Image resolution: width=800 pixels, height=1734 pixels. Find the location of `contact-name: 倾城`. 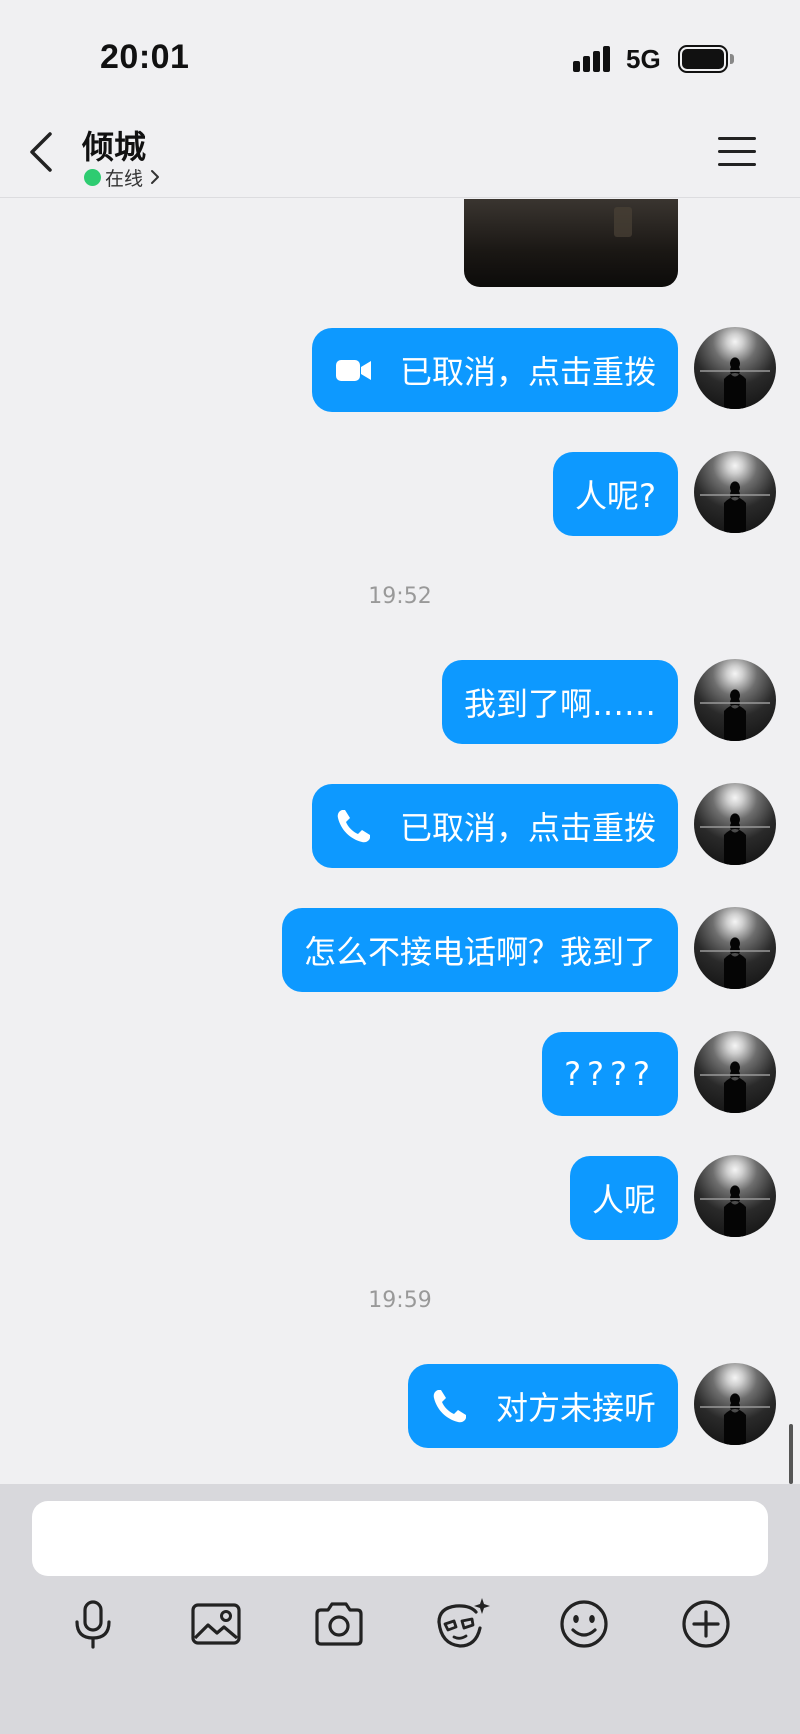

contact-name: 倾城 is located at coordinates (114, 145).